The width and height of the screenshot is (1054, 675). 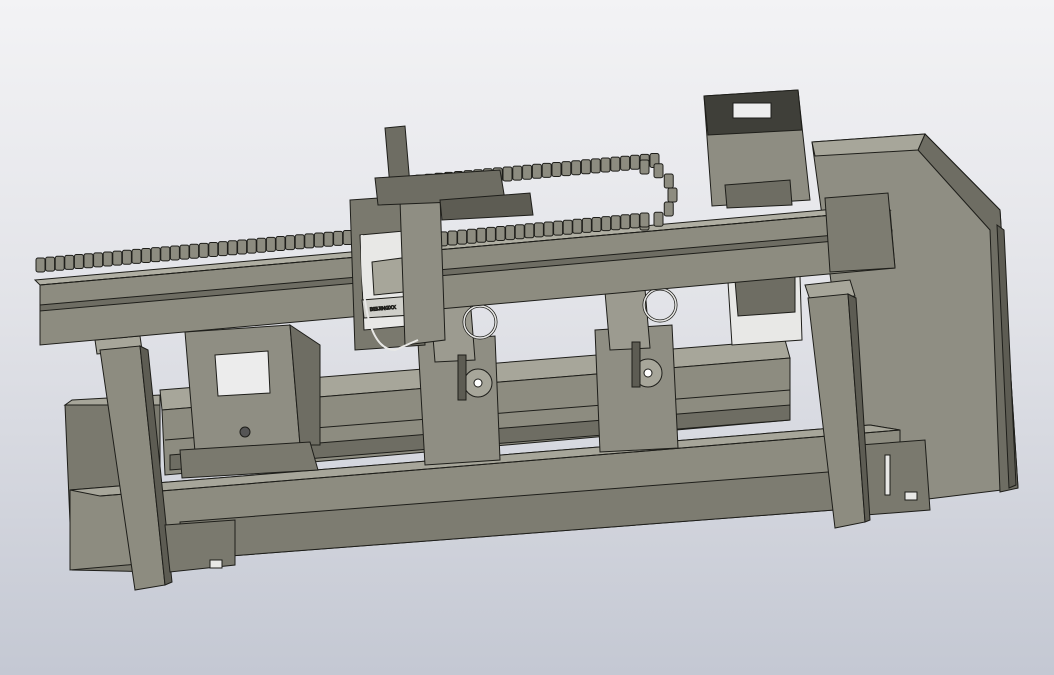 What do you see at coordinates (752, 110) in the screenshot?
I see `handle-cutout` at bounding box center [752, 110].